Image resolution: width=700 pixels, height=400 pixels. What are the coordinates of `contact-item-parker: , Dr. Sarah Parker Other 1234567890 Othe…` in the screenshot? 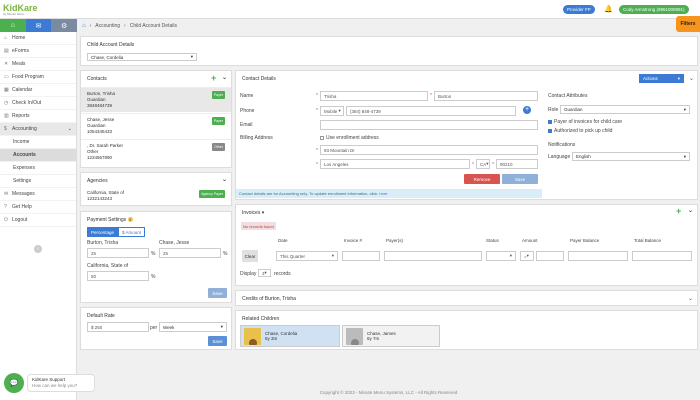 It's located at (156, 151).